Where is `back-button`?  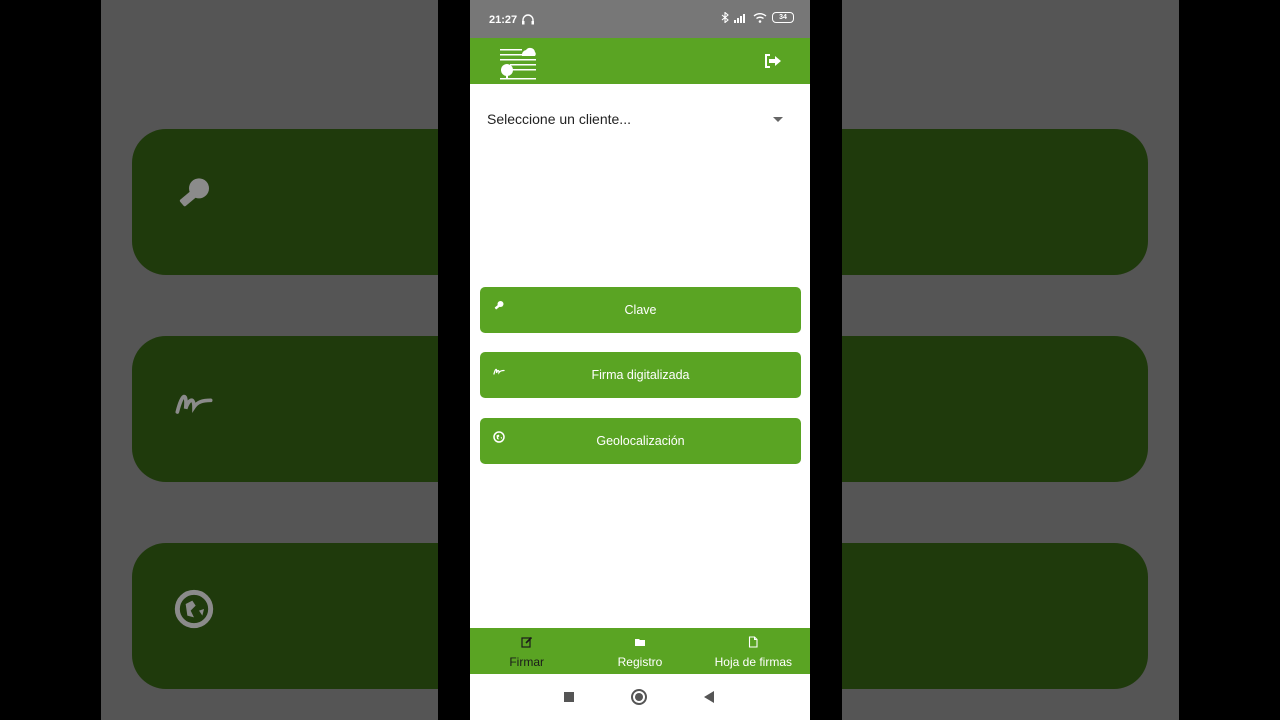 back-button is located at coordinates (709, 697).